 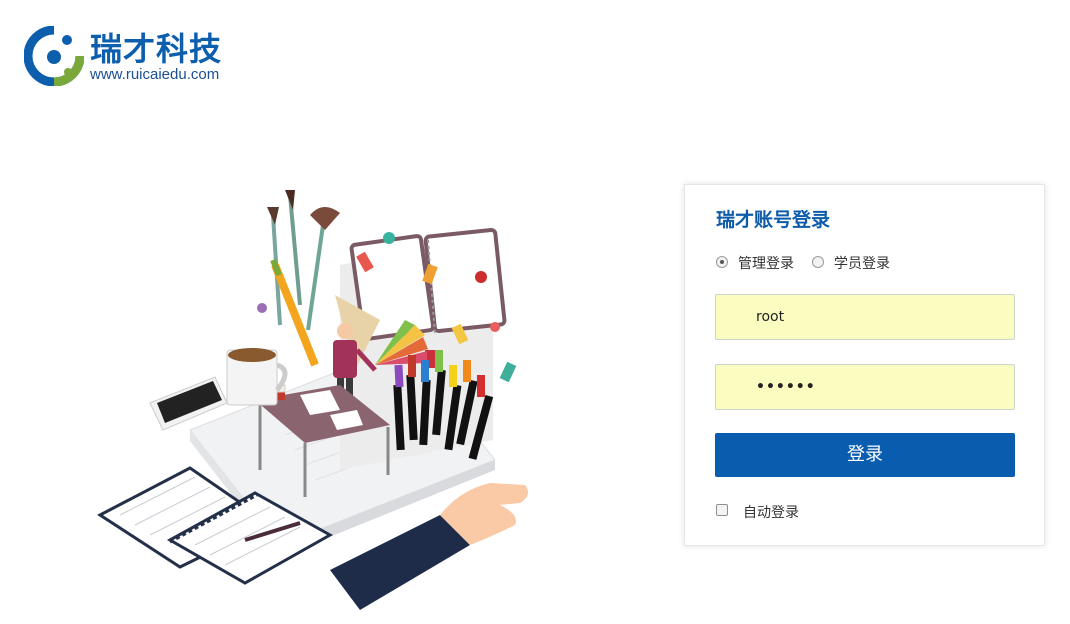 What do you see at coordinates (722, 262) in the screenshot?
I see `admin-login-radio` at bounding box center [722, 262].